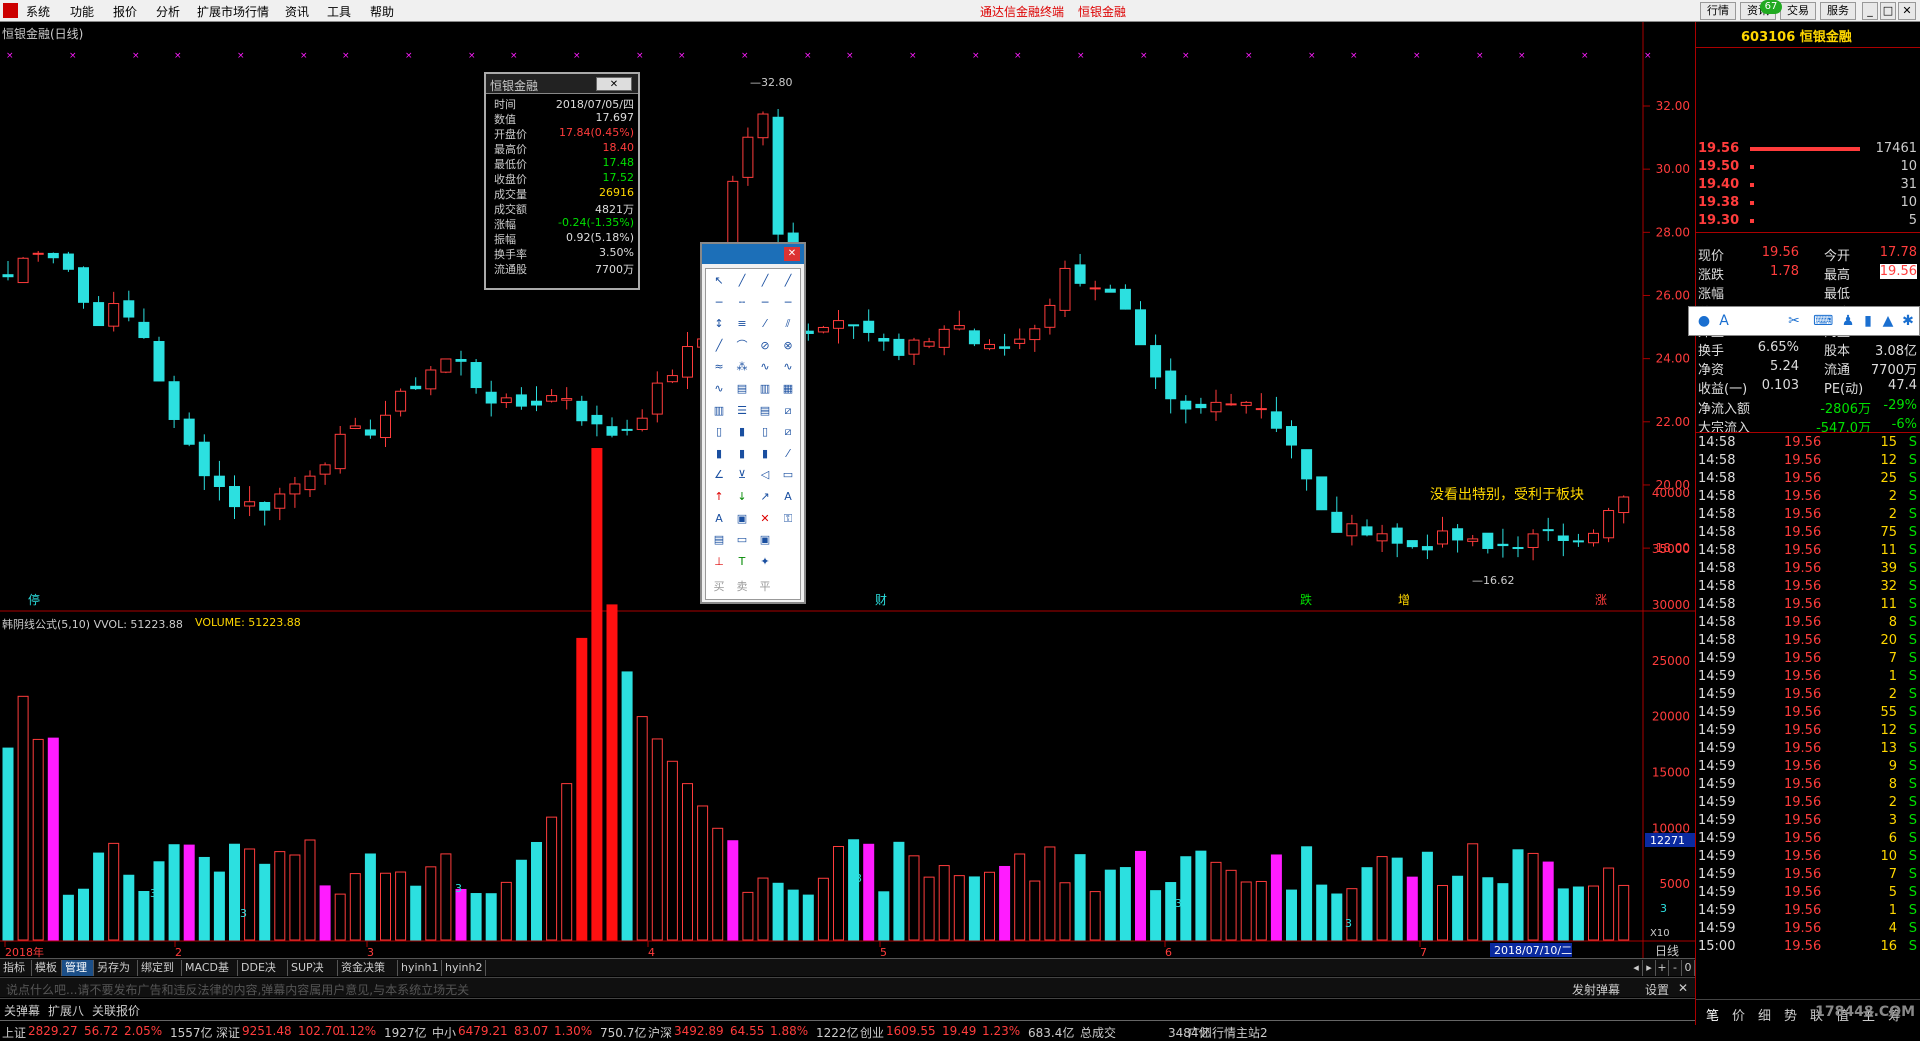 This screenshot has height=1041, width=1920. Describe the element at coordinates (297, 11) in the screenshot. I see `menu-news: 资讯` at that location.